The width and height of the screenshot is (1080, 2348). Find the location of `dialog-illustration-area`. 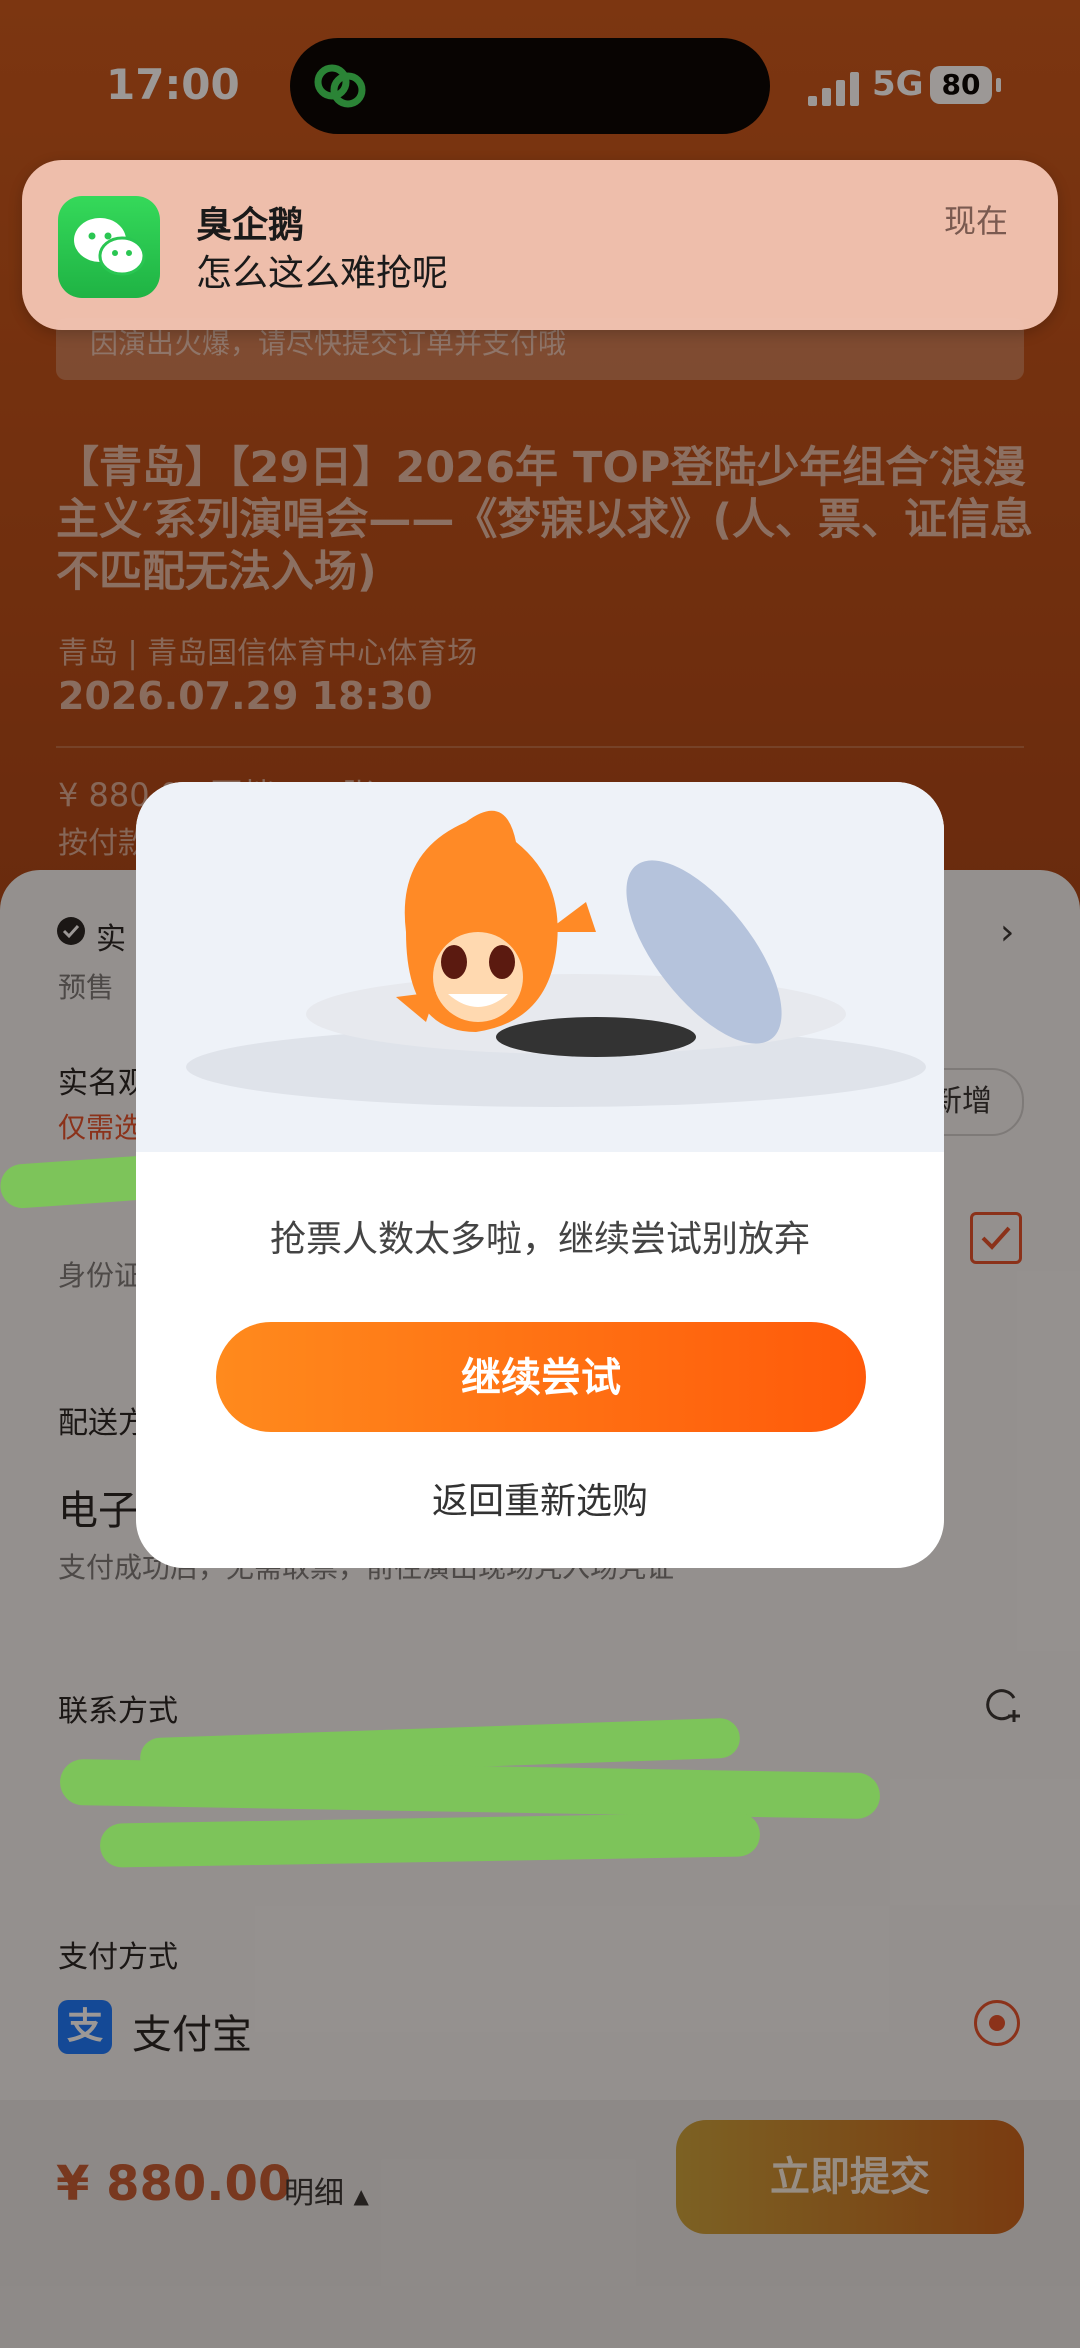

dialog-illustration-area is located at coordinates (540, 967).